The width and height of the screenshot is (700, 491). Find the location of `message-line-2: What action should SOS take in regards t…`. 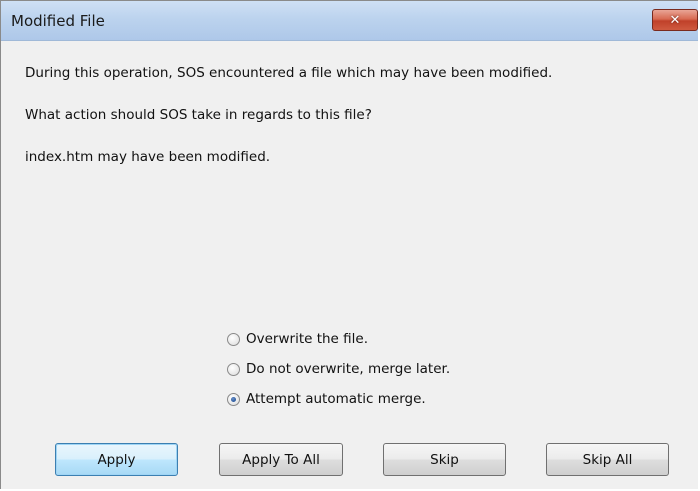

message-line-2: What action should SOS take in regards t… is located at coordinates (198, 115).